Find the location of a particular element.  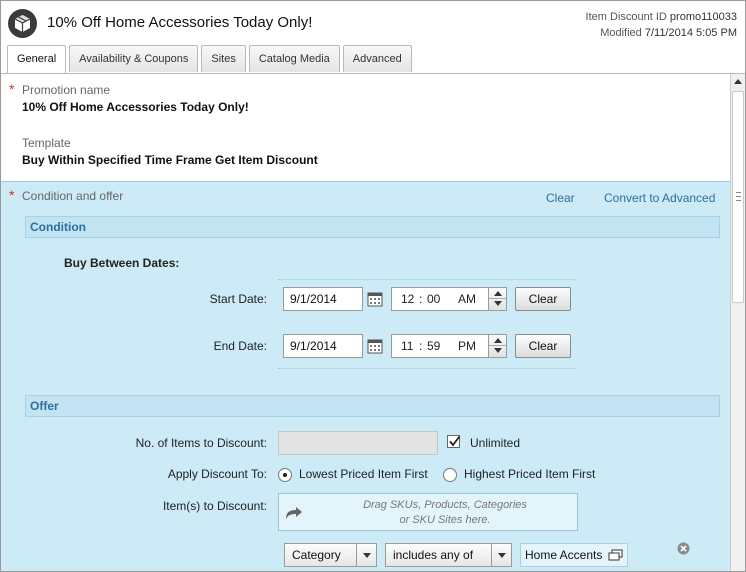

start-ampm: AM is located at coordinates (467, 299).